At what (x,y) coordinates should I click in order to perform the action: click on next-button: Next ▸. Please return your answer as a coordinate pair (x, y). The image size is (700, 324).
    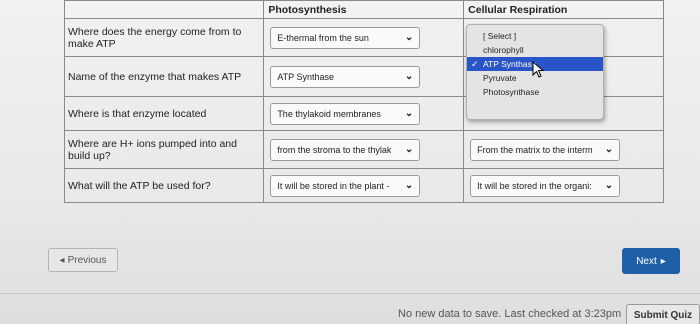
    Looking at the image, I should click on (651, 261).